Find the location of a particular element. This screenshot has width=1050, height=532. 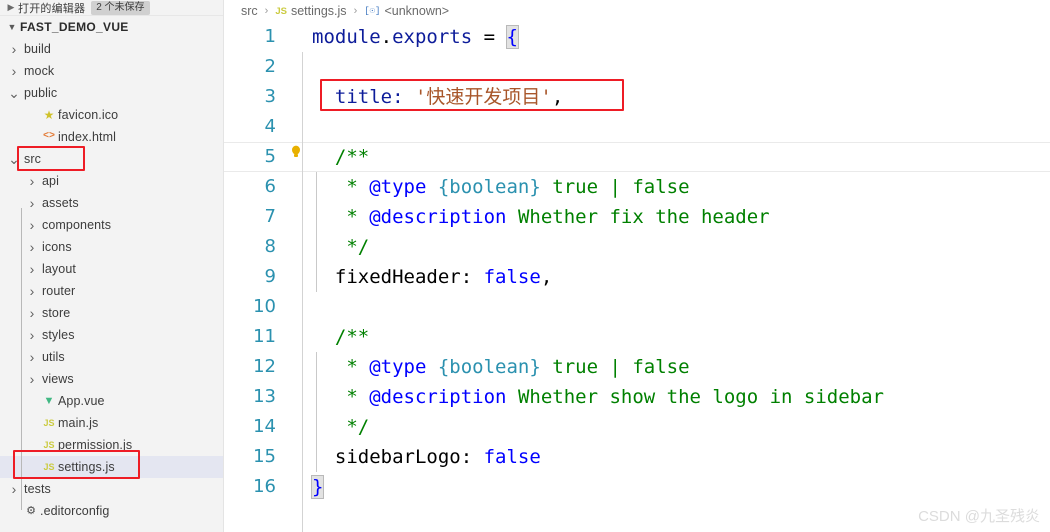

tree-item-components: › components is located at coordinates (111, 225).